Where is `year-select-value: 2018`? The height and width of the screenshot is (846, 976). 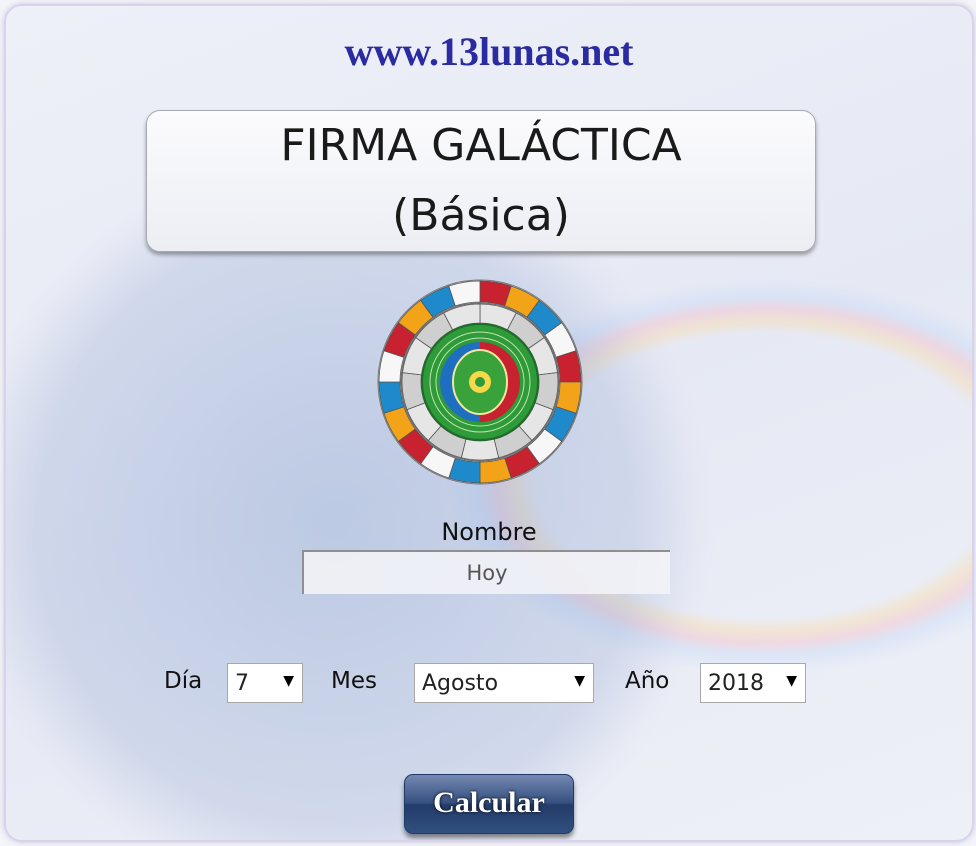
year-select-value: 2018 is located at coordinates (736, 683).